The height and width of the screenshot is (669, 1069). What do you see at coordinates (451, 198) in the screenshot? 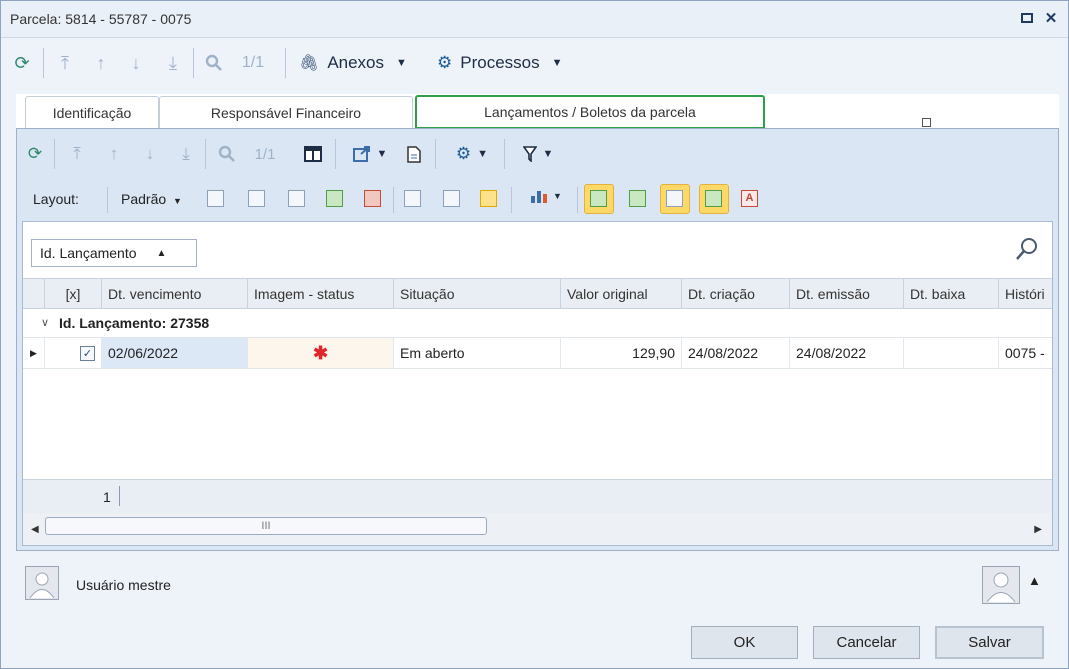
I see `sum-icon` at bounding box center [451, 198].